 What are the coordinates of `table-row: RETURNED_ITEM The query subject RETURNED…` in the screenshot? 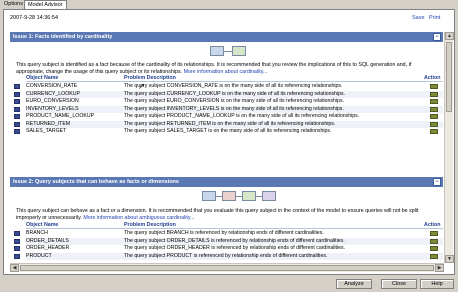 It's located at (228, 124).